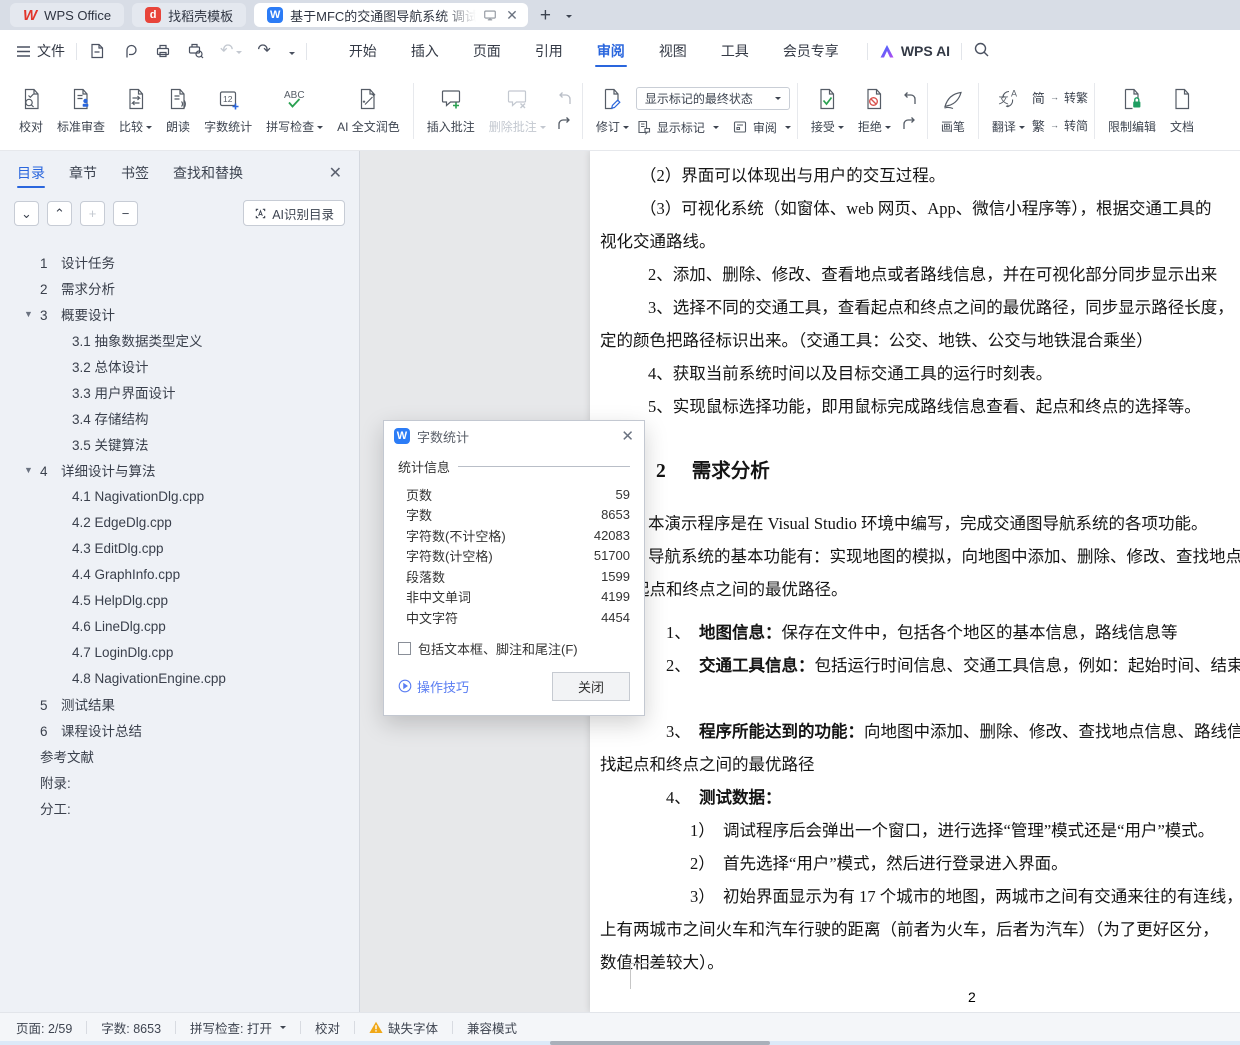 The width and height of the screenshot is (1240, 1045). What do you see at coordinates (613, 99) in the screenshot?
I see `track-changes-icon` at bounding box center [613, 99].